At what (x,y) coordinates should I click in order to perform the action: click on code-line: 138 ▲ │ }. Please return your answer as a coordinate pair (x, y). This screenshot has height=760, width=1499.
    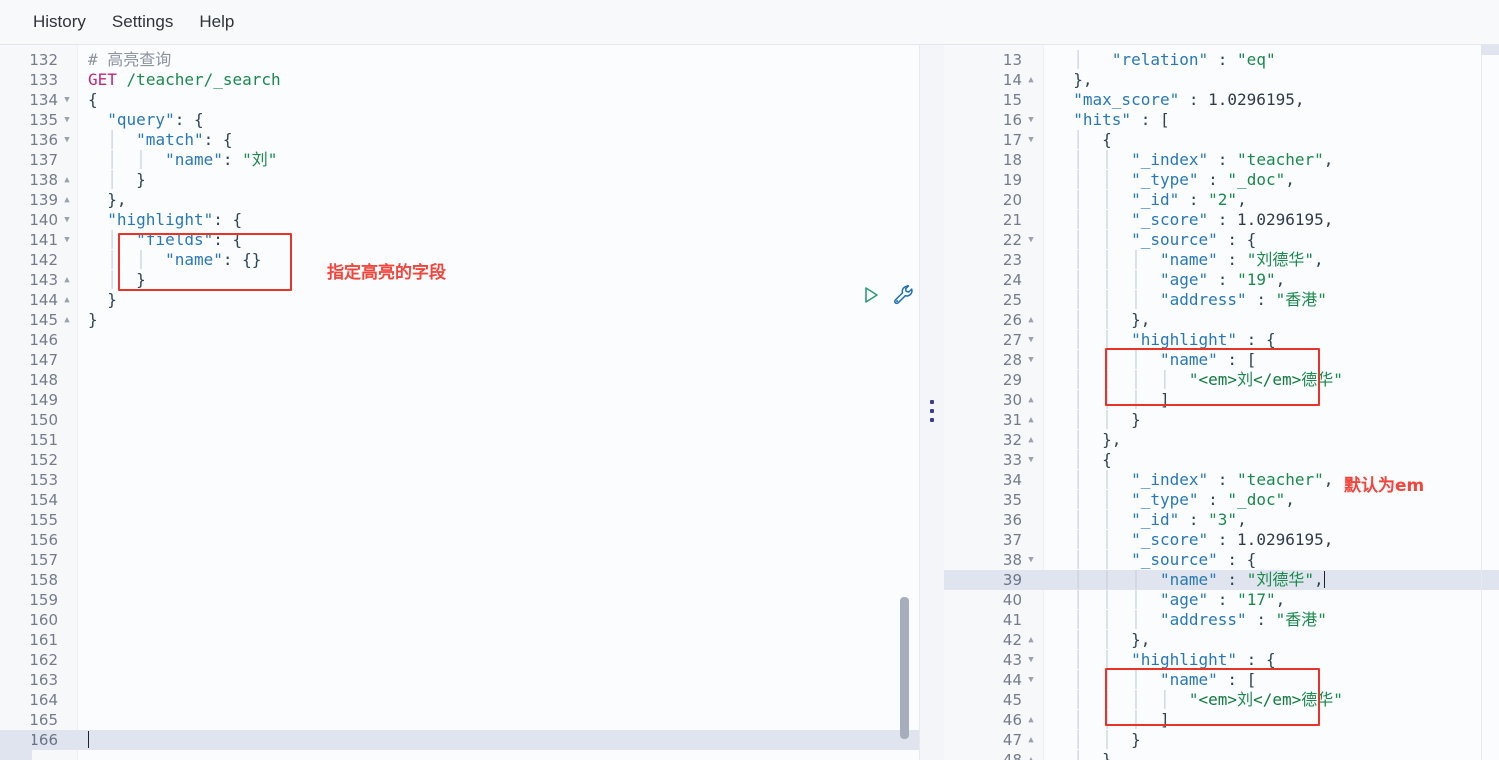
    Looking at the image, I should click on (459, 180).